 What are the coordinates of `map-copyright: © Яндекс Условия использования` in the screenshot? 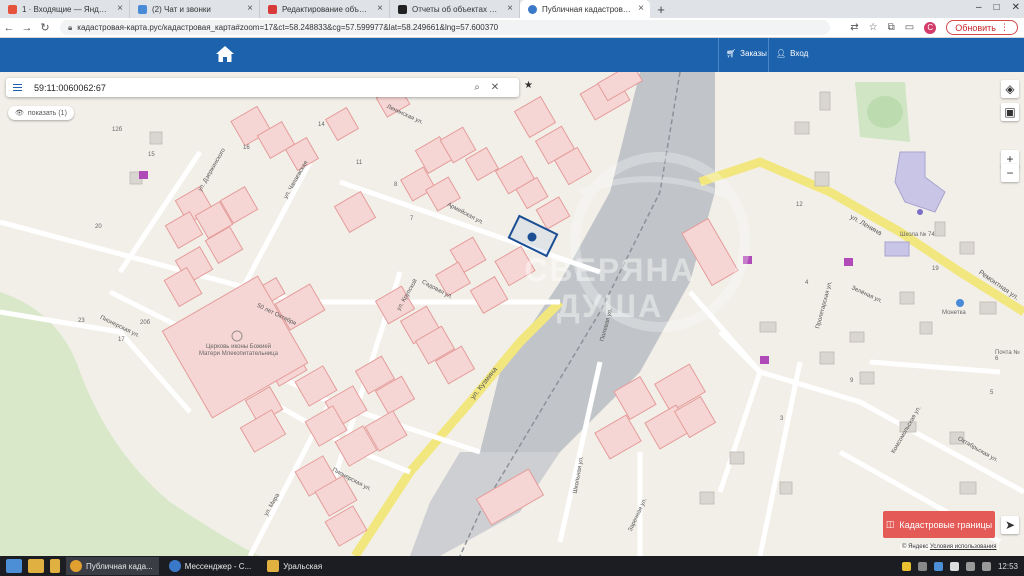 It's located at (949, 547).